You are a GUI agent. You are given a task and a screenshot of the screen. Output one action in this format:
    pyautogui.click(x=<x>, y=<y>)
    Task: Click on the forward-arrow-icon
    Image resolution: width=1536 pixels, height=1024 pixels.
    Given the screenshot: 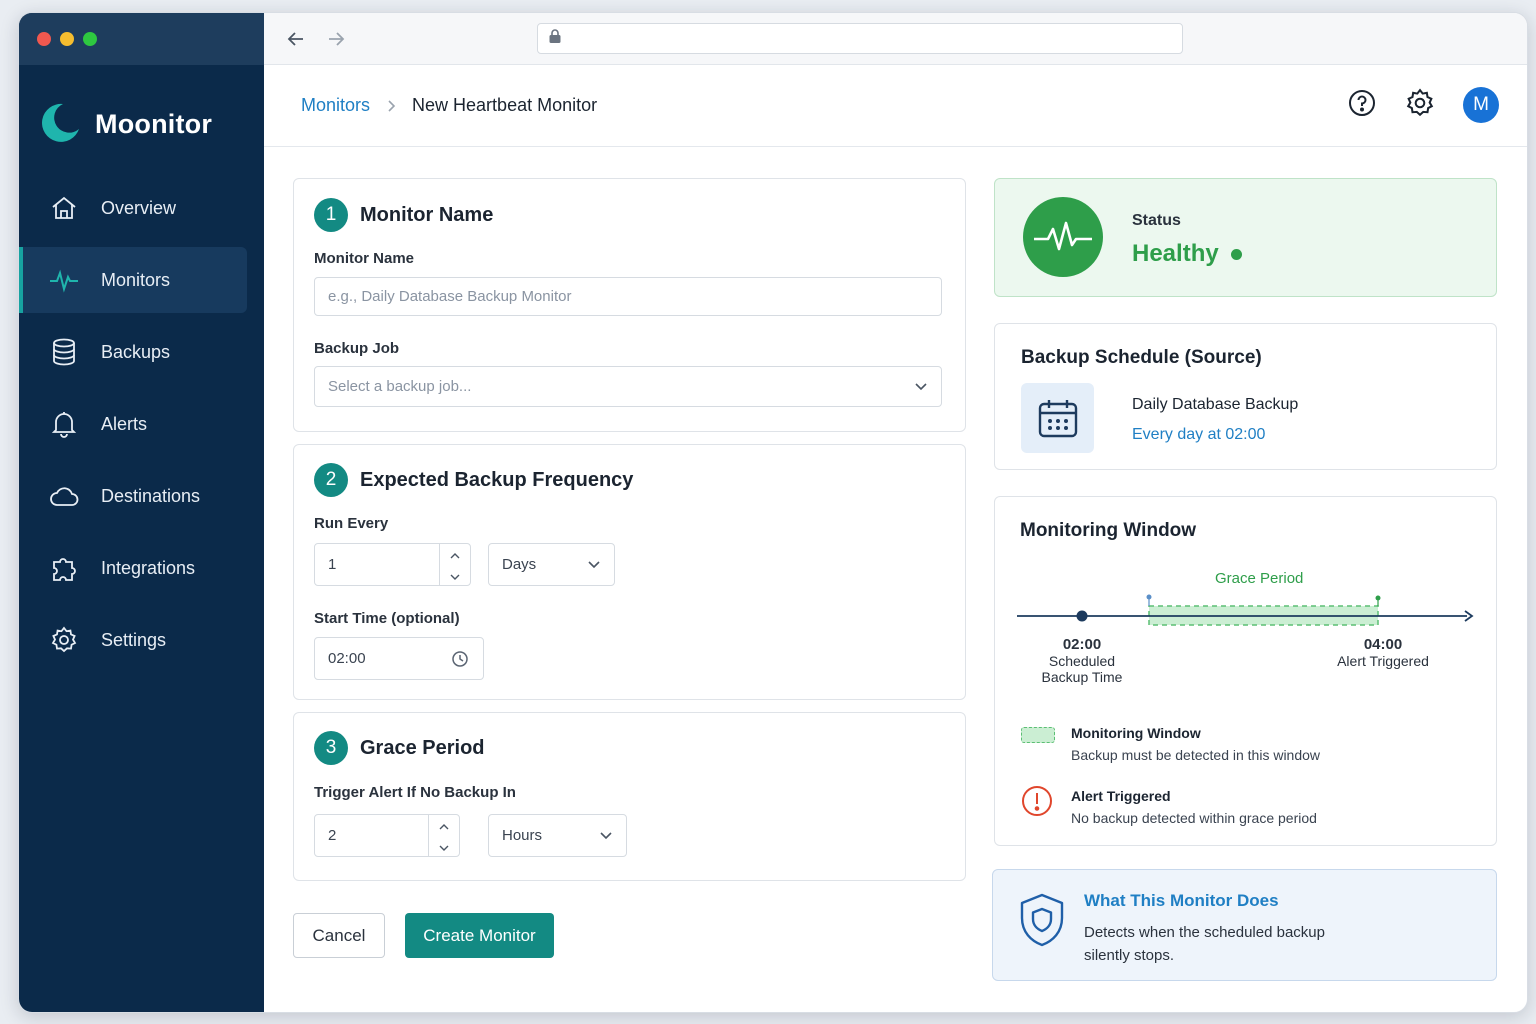 What is the action you would take?
    pyautogui.click(x=336, y=39)
    